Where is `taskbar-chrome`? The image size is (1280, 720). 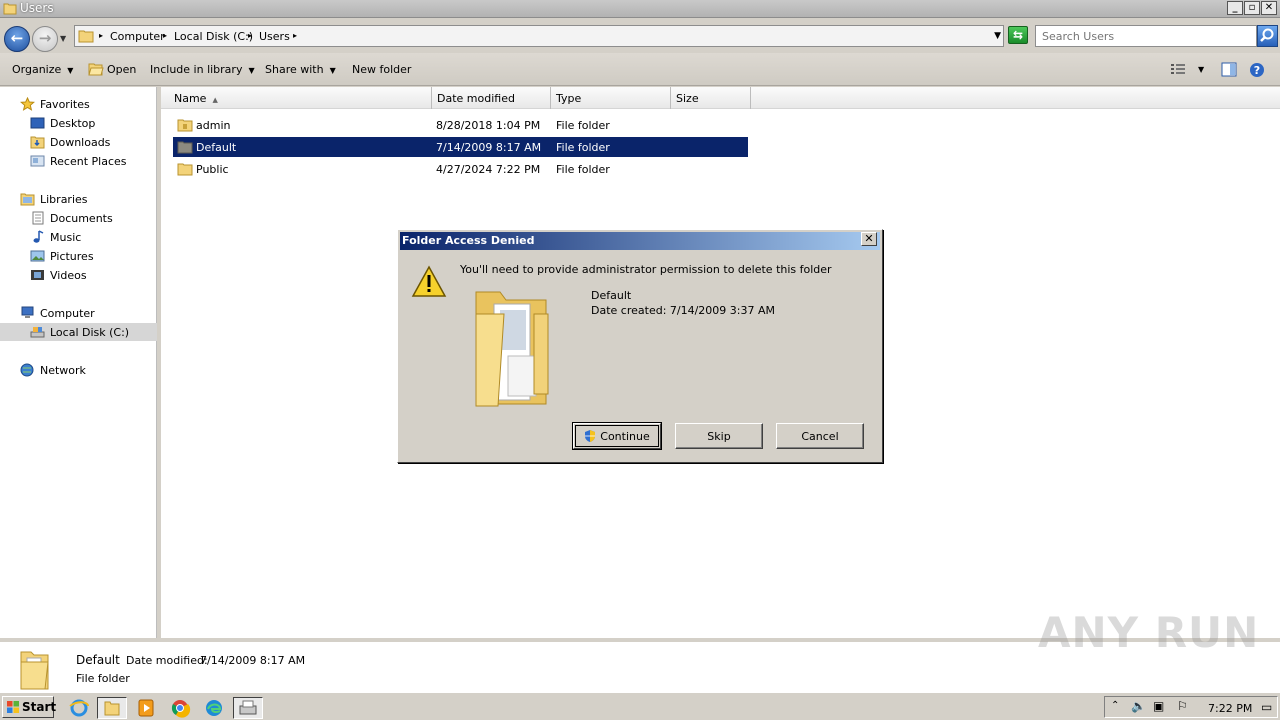 taskbar-chrome is located at coordinates (180, 708).